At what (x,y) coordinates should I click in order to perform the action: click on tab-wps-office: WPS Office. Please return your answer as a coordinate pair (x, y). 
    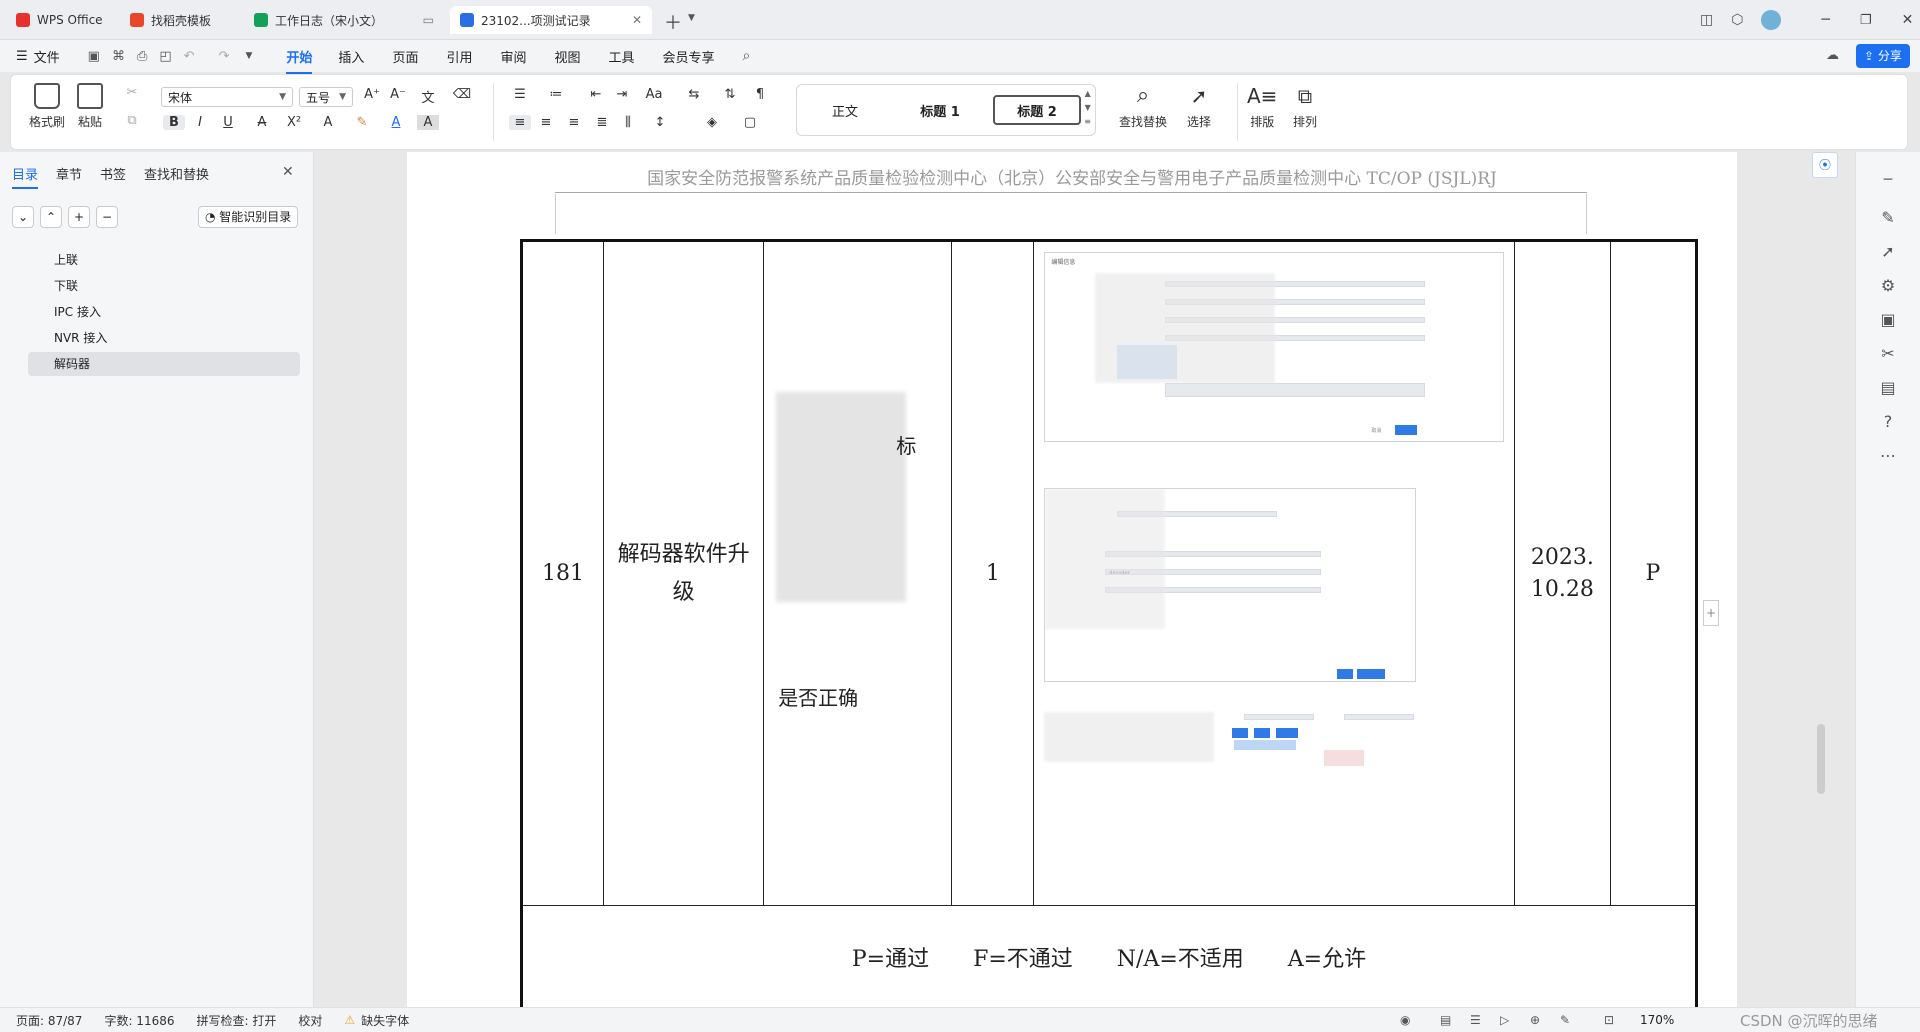
    Looking at the image, I should click on (60, 20).